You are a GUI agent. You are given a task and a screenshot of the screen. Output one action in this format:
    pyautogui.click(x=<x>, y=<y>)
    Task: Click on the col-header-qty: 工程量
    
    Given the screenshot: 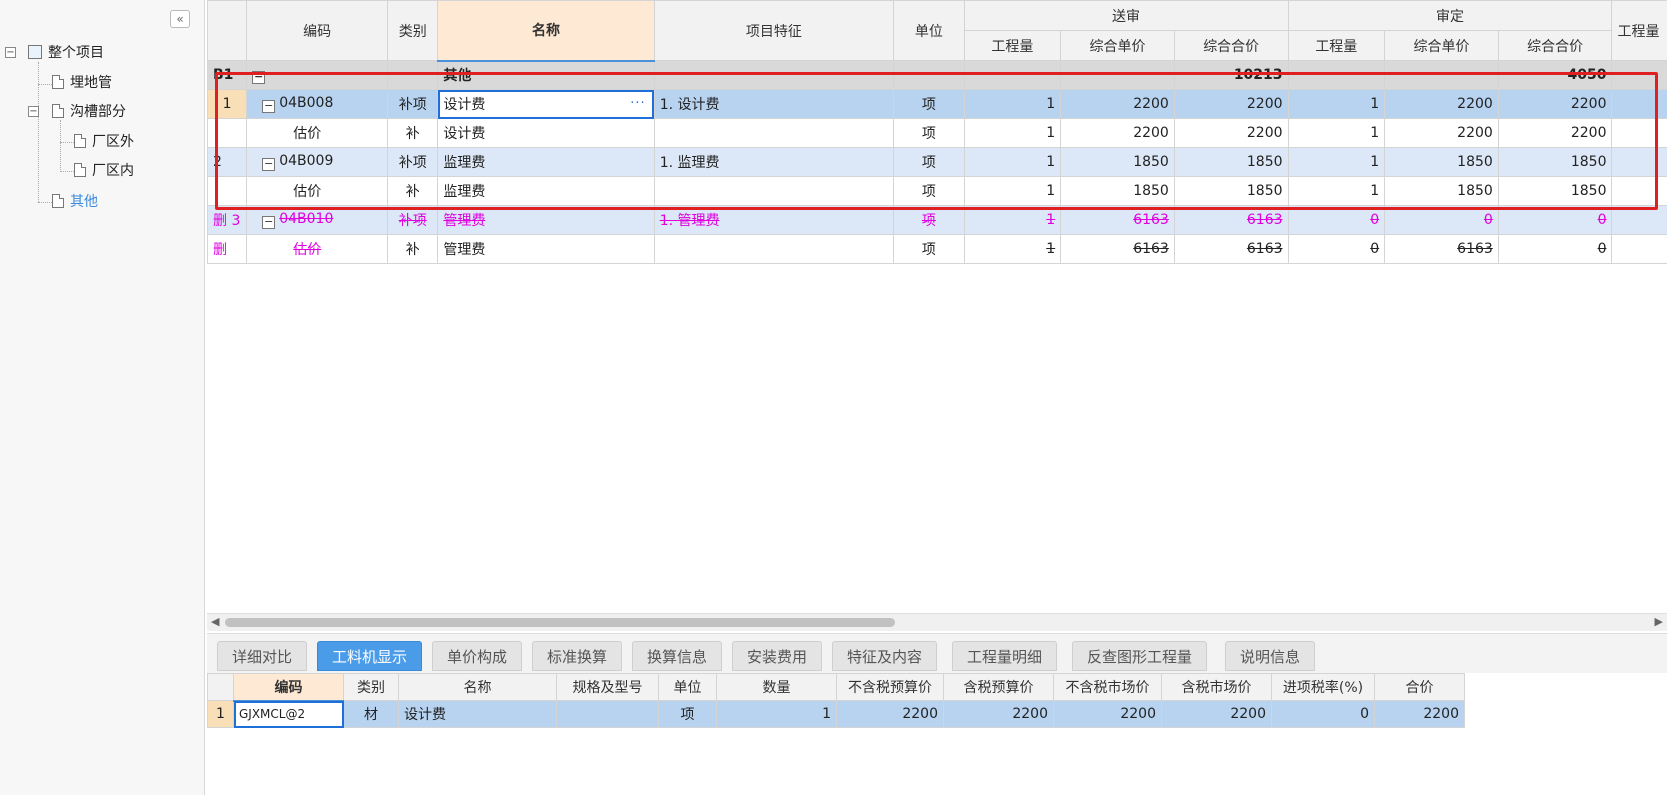 What is the action you would take?
    pyautogui.click(x=1012, y=45)
    